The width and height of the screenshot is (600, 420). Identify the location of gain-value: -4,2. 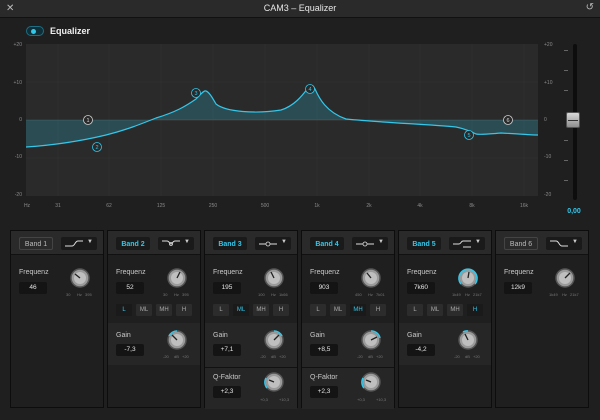
(421, 350).